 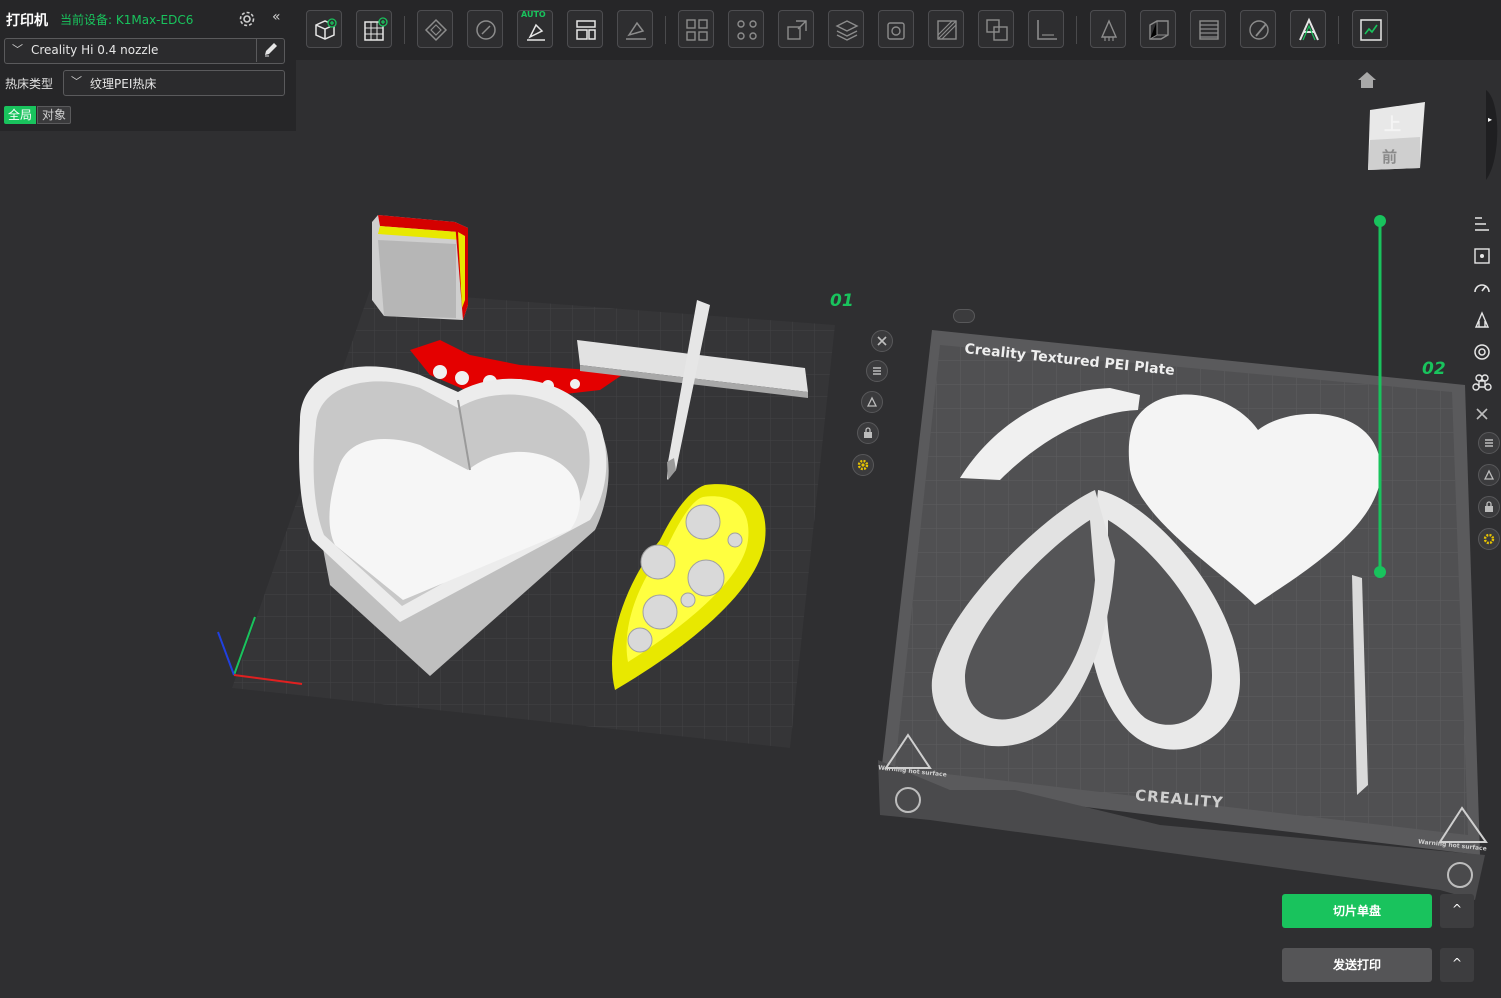 I want to click on scale-icon, so click(x=796, y=29).